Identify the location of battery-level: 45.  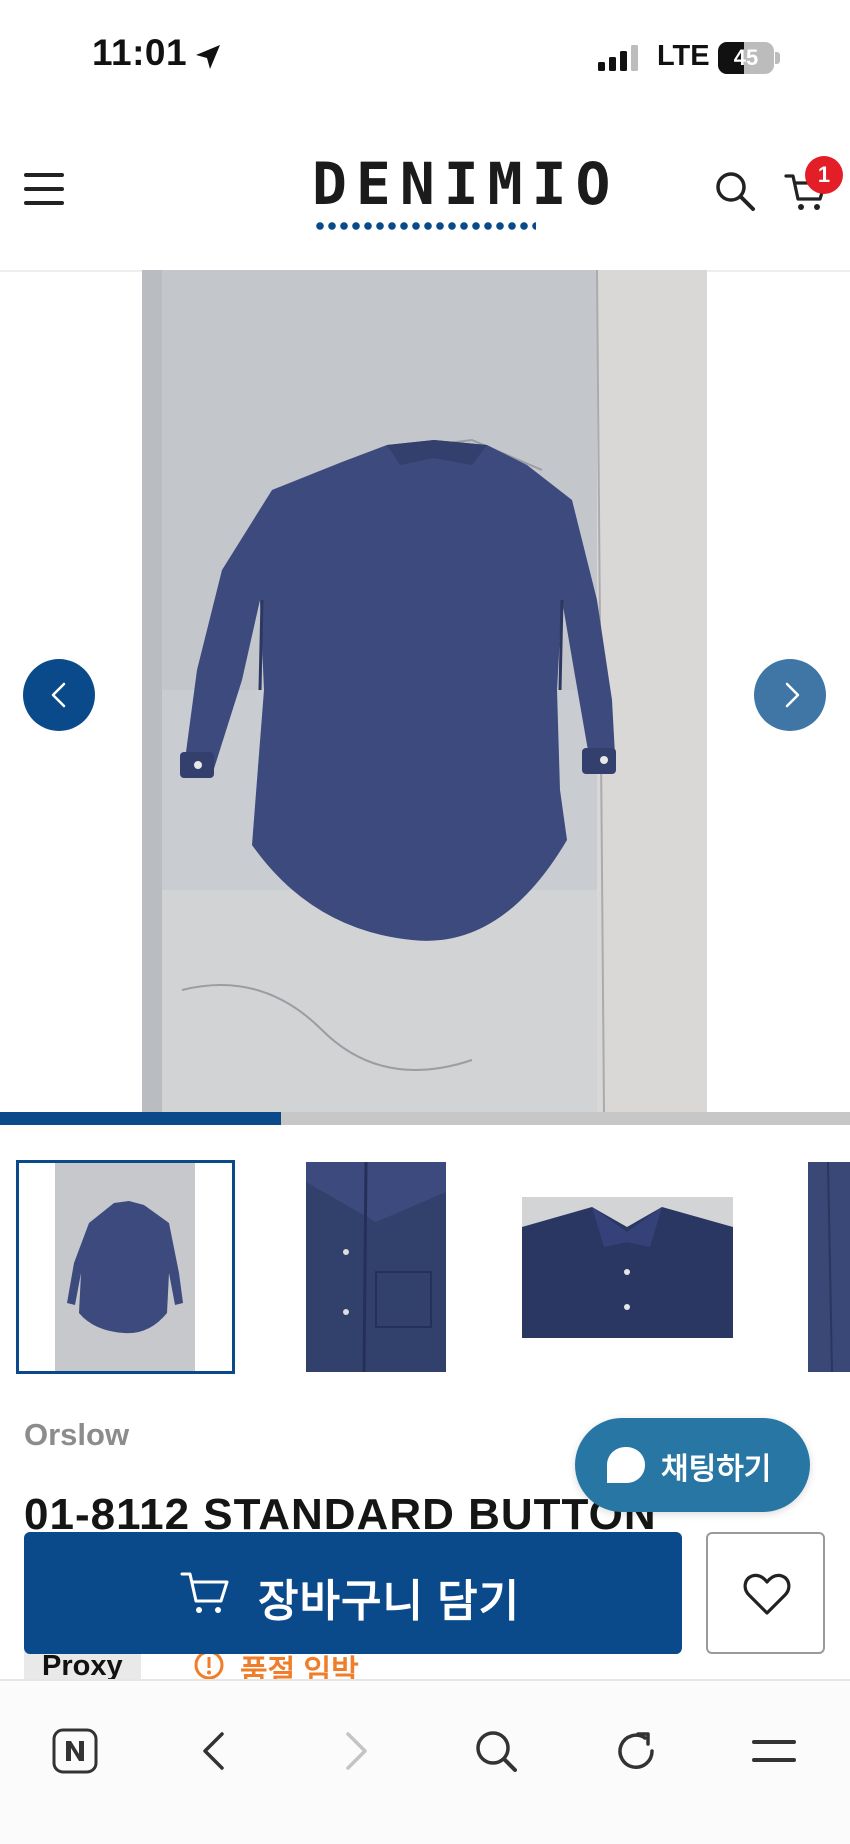
(746, 57).